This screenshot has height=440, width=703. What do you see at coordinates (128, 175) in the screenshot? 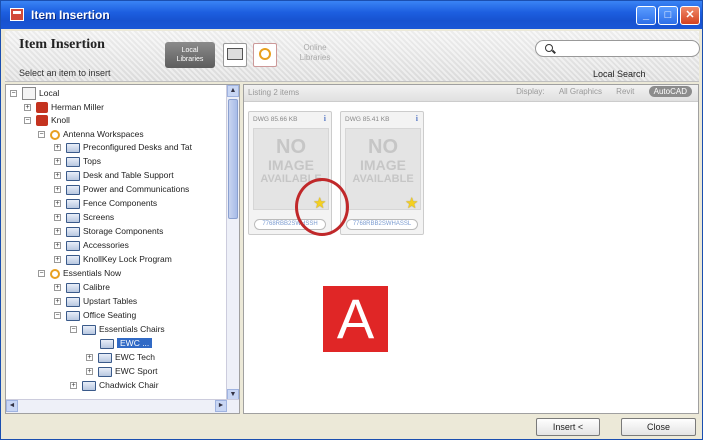
I see `tree-label: Desk and Table Support` at bounding box center [128, 175].